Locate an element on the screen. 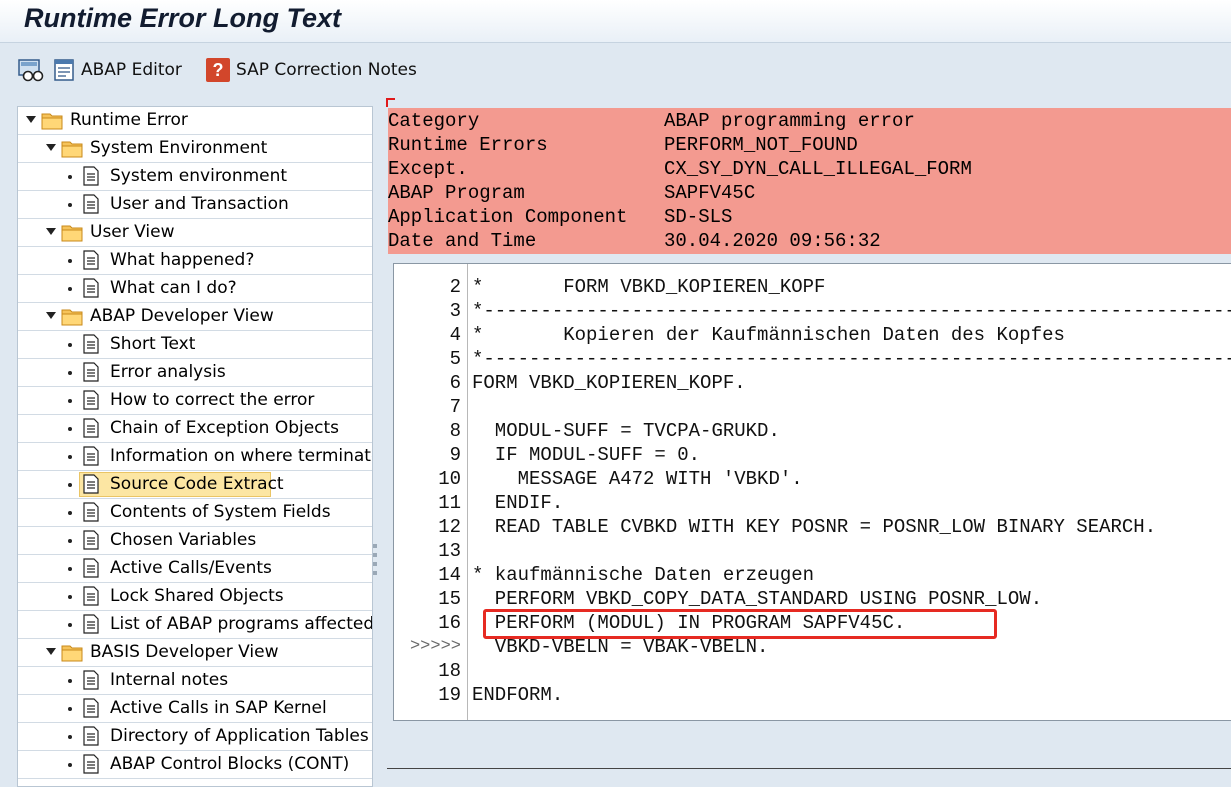 Image resolution: width=1231 pixels, height=787 pixels. header-key: Category is located at coordinates (434, 121).